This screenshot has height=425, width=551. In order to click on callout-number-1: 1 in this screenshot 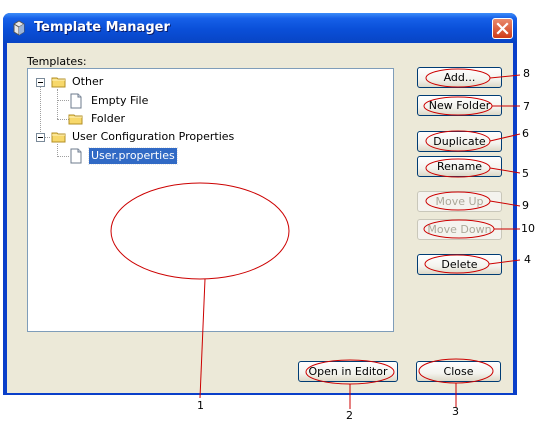, I will do `click(200, 405)`.